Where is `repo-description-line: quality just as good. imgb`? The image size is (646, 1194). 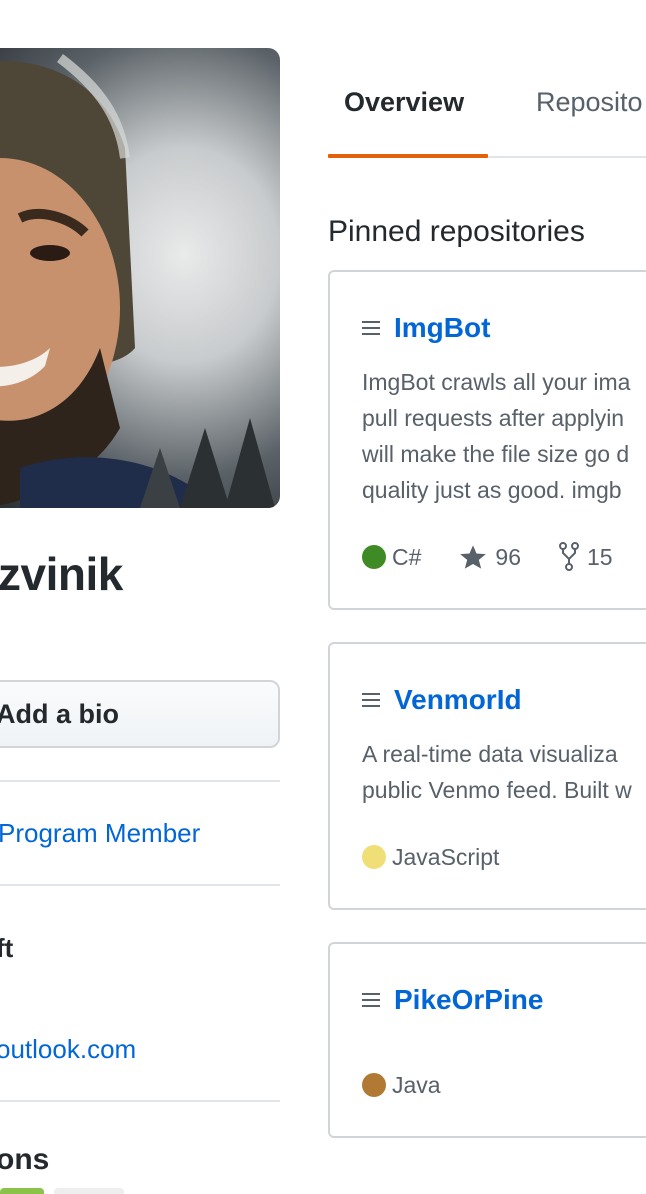 repo-description-line: quality just as good. imgb is located at coordinates (492, 490).